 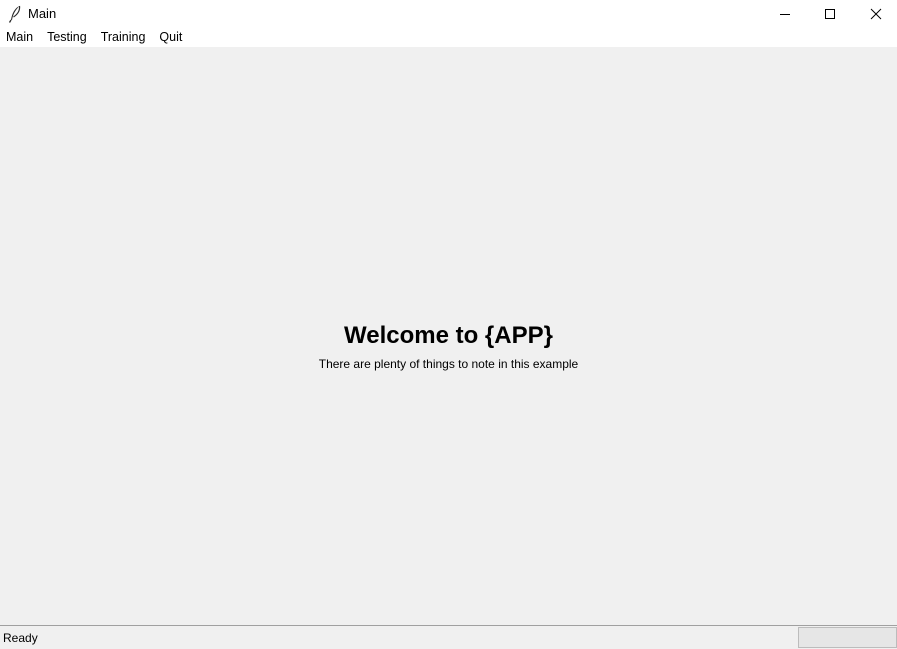 I want to click on window-title: Main, so click(x=42, y=13).